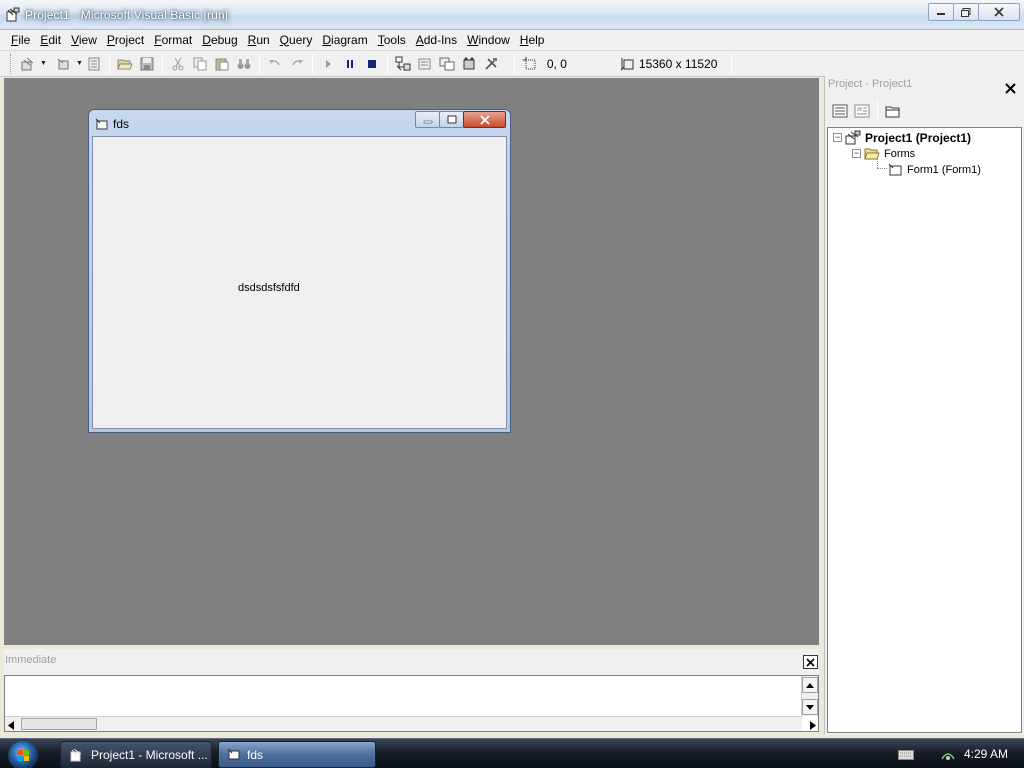 The image size is (1024, 768). What do you see at coordinates (532, 40) in the screenshot?
I see `menu-help: Help` at bounding box center [532, 40].